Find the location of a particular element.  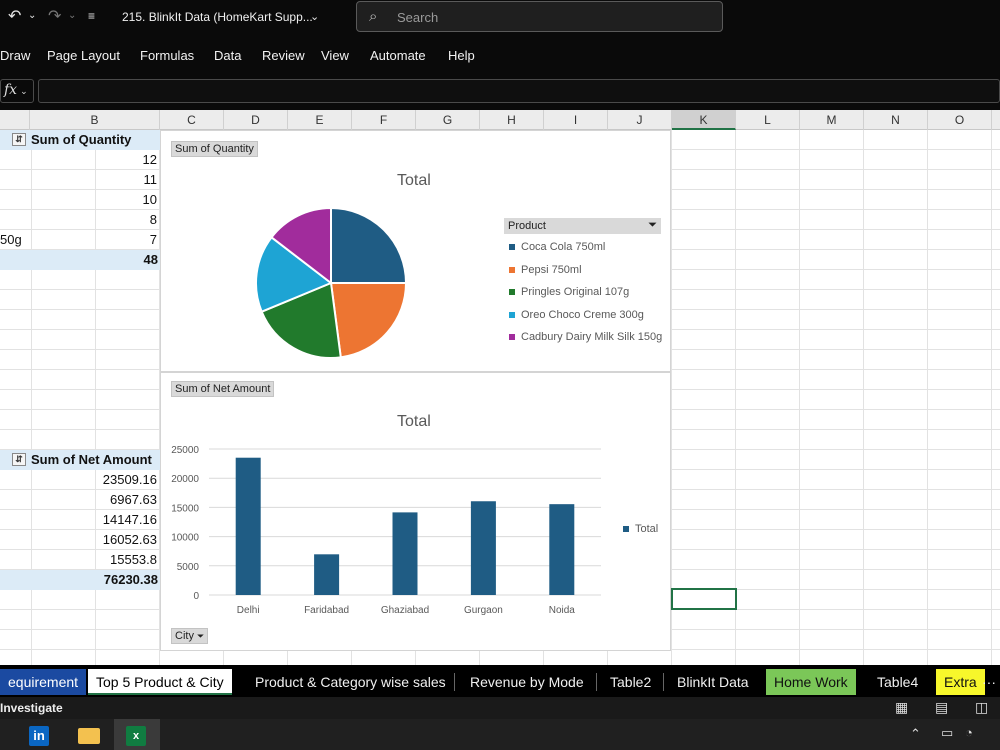

menu-formulas: Formulas is located at coordinates (167, 55).